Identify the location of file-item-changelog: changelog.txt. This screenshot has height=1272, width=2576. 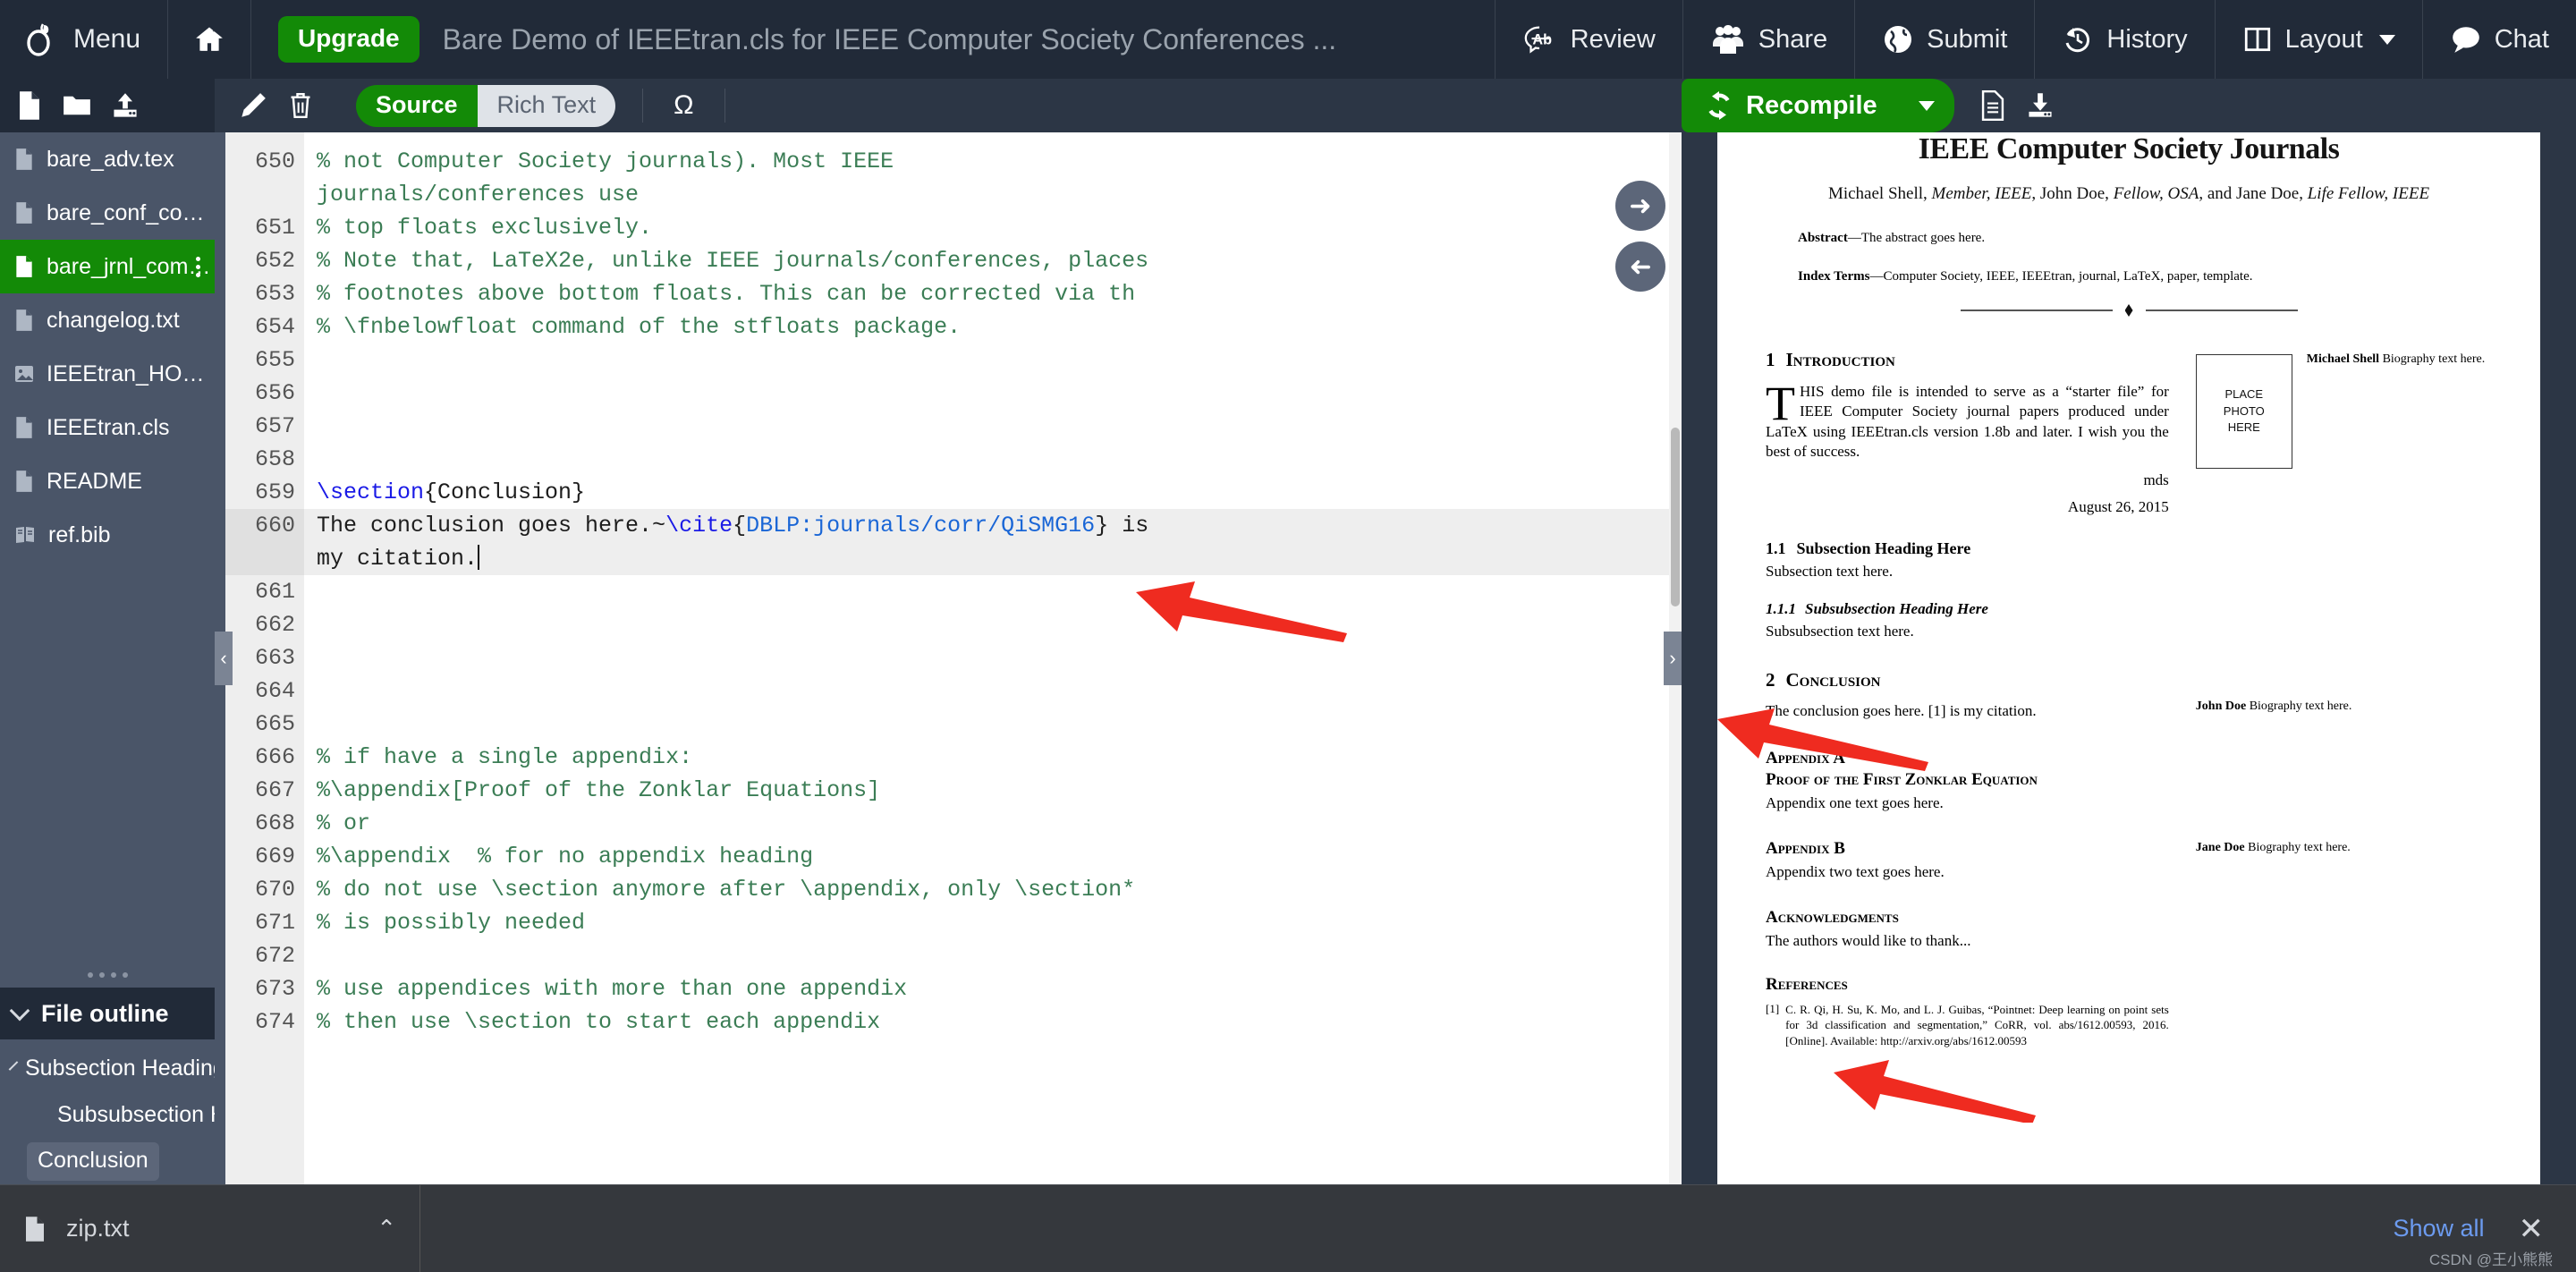
(107, 320).